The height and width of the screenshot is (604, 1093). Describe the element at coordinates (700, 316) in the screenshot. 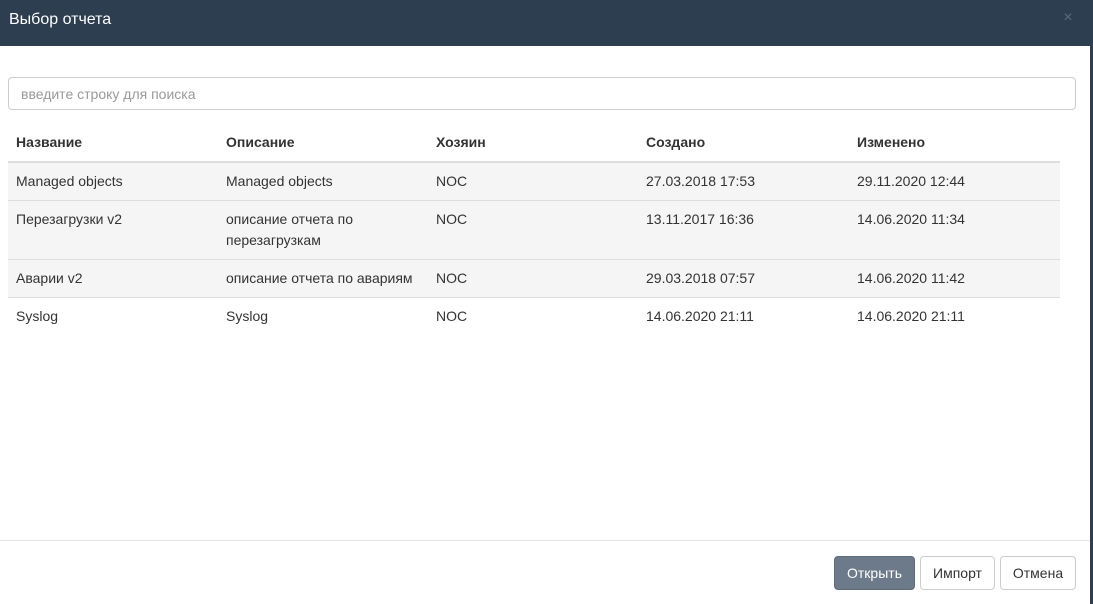

I see `cell-created: 14.06.2020 21:11` at that location.